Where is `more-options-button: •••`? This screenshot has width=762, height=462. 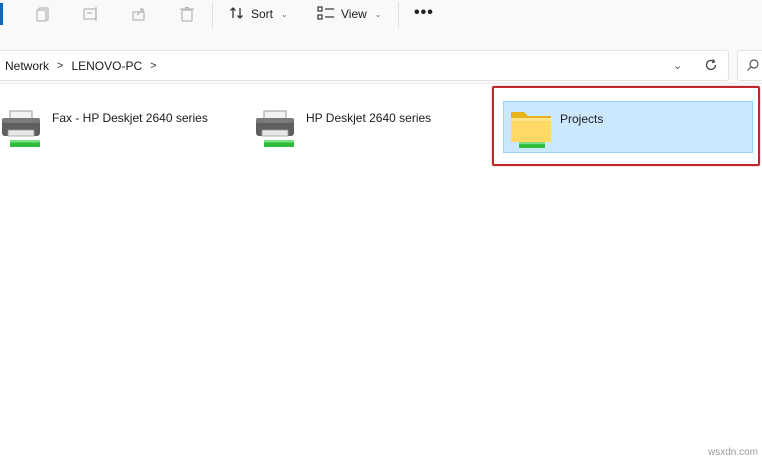 more-options-button: ••• is located at coordinates (424, 14).